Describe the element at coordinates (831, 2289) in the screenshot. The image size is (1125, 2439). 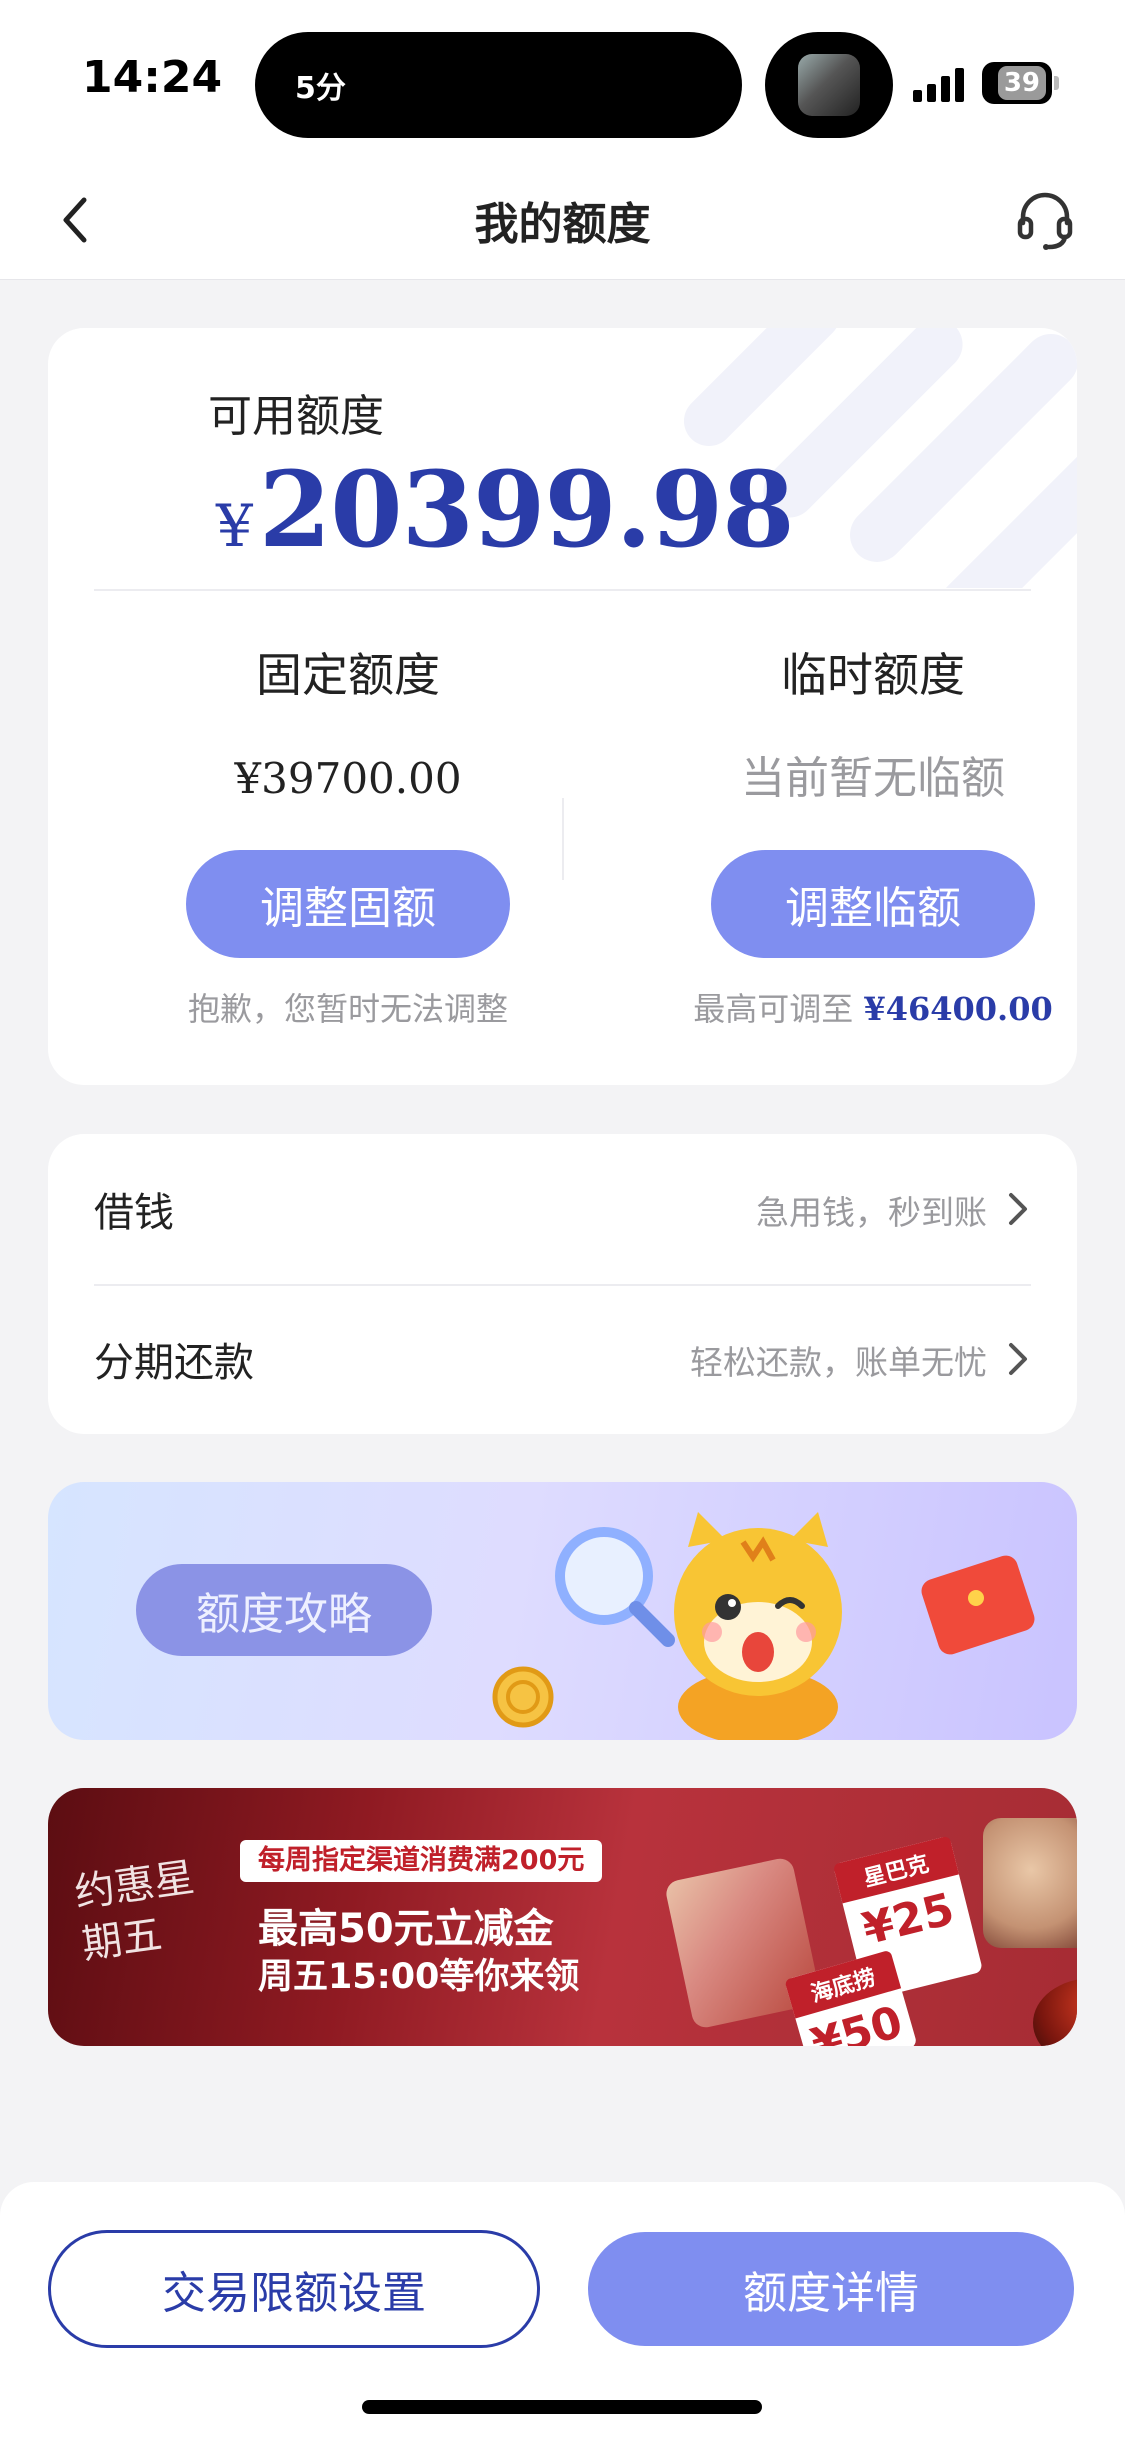
I see `credit-details-button: 额度详情` at that location.